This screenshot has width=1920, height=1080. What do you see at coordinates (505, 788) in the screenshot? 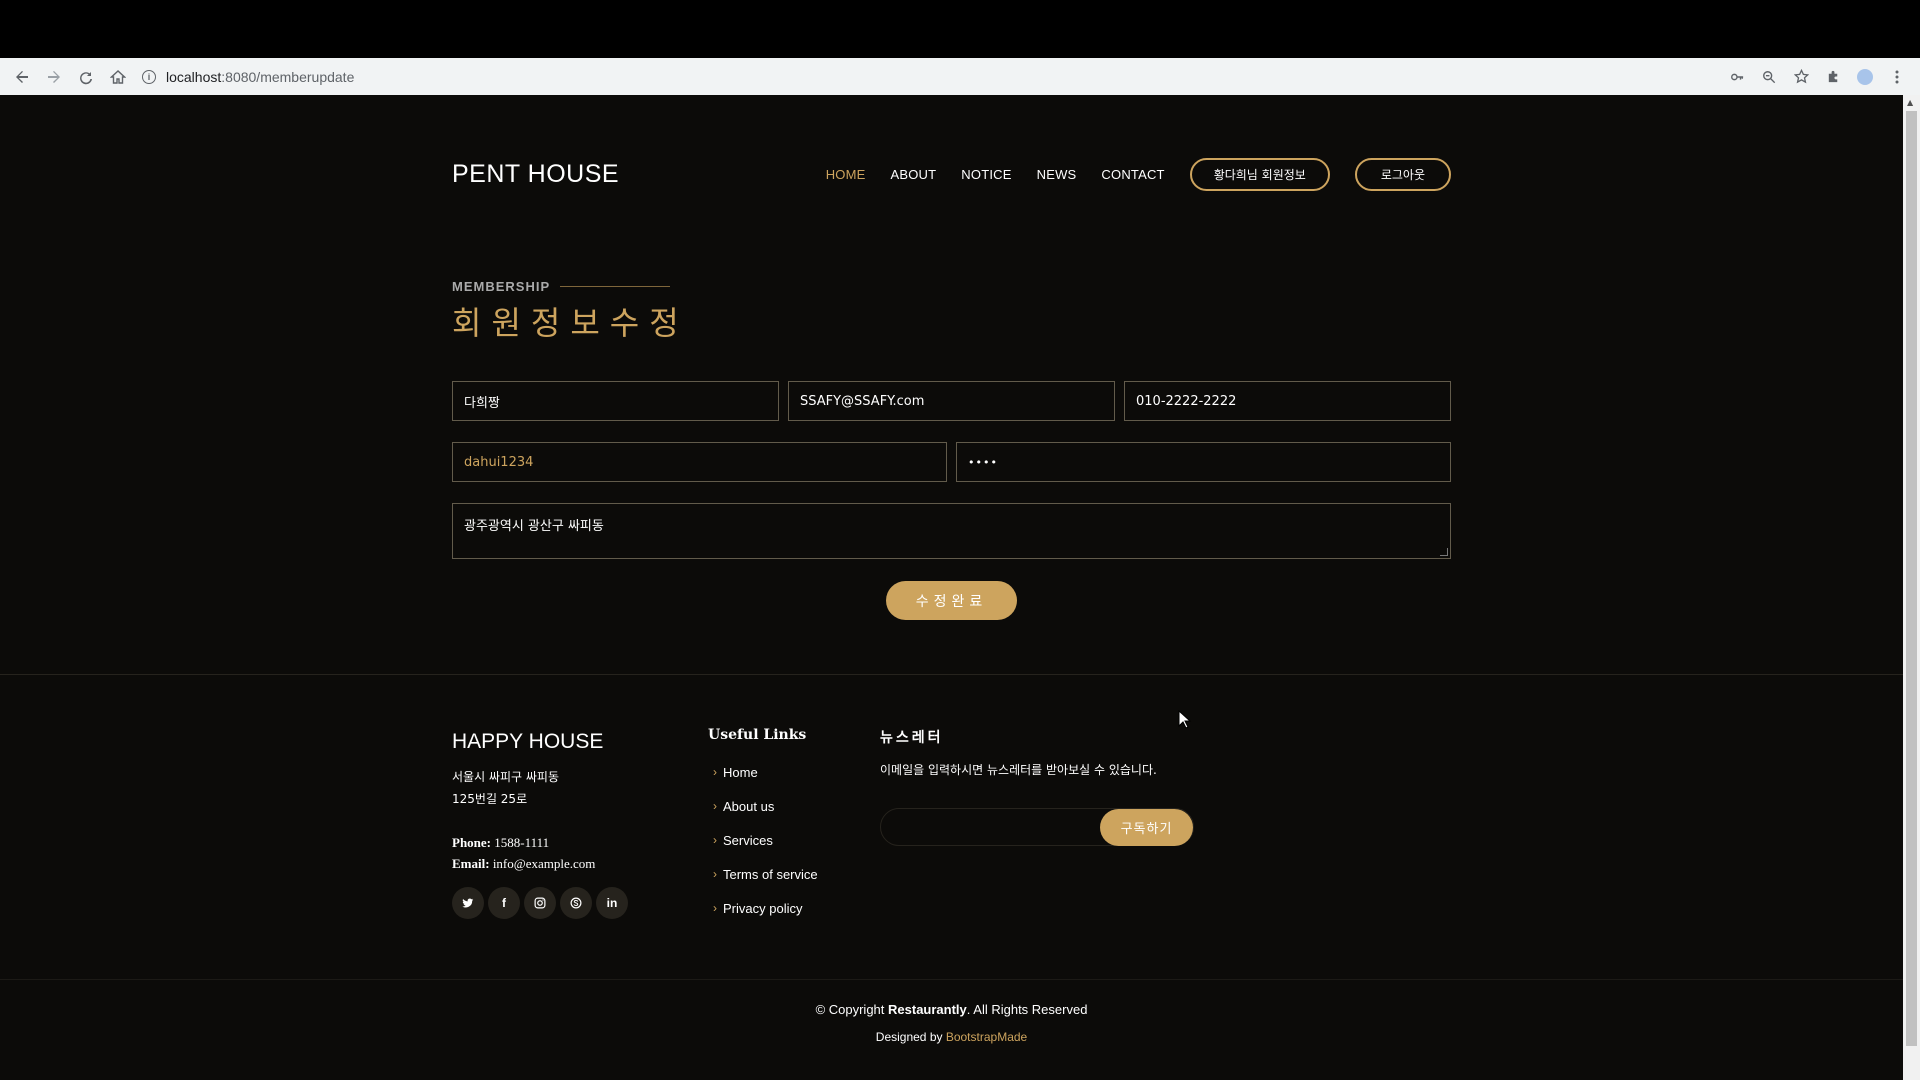
I see `footer-address: 서울시 싸피구 싸피동 125번길 25로` at bounding box center [505, 788].